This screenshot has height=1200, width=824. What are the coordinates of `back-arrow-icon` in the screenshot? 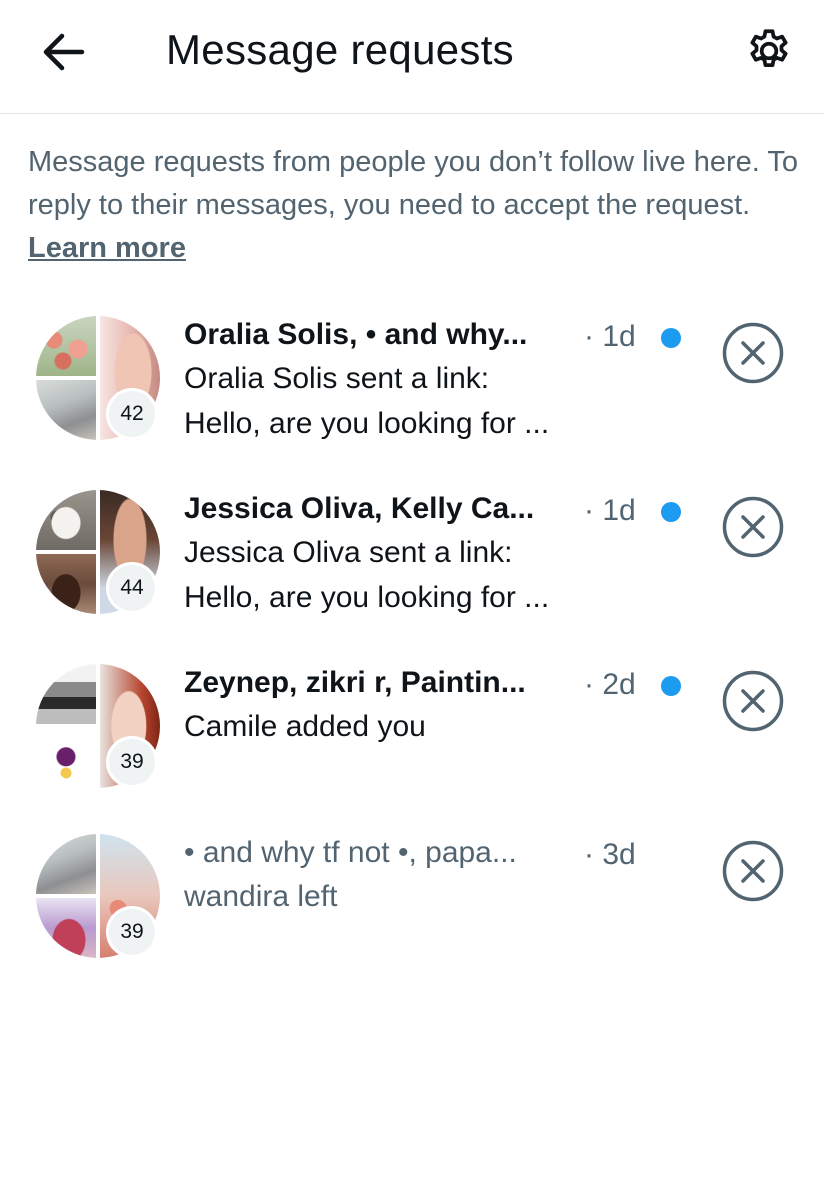 It's located at (64, 52).